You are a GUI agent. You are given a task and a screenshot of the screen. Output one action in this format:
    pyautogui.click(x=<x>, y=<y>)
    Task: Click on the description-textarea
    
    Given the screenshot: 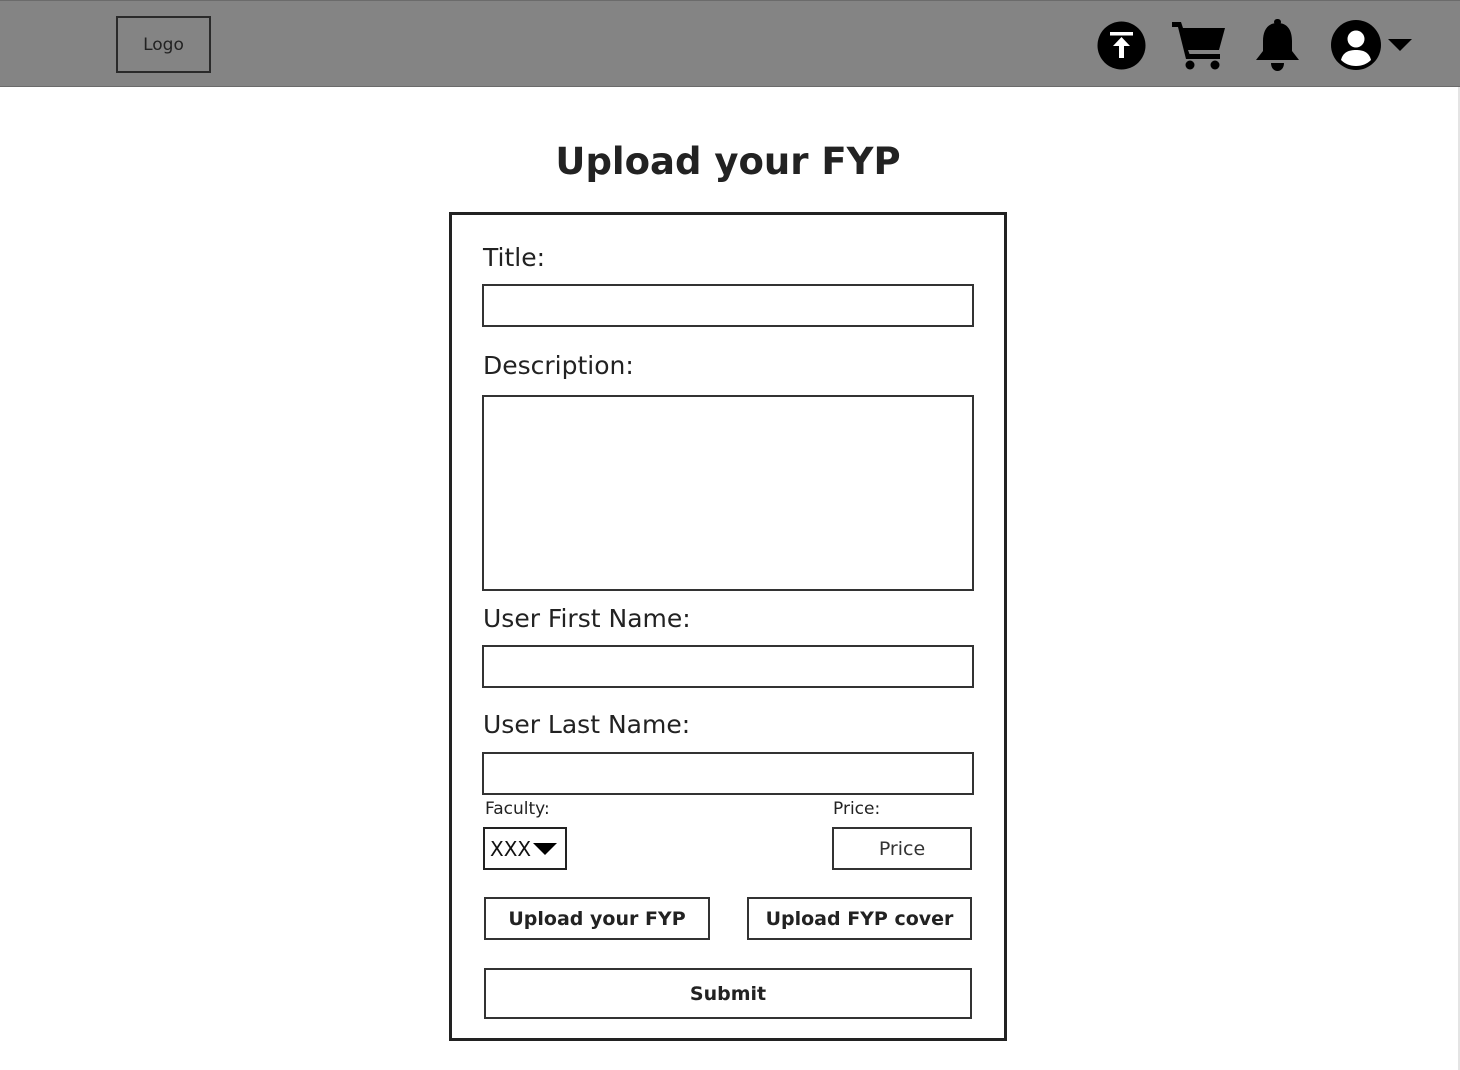 What is the action you would take?
    pyautogui.click(x=728, y=493)
    